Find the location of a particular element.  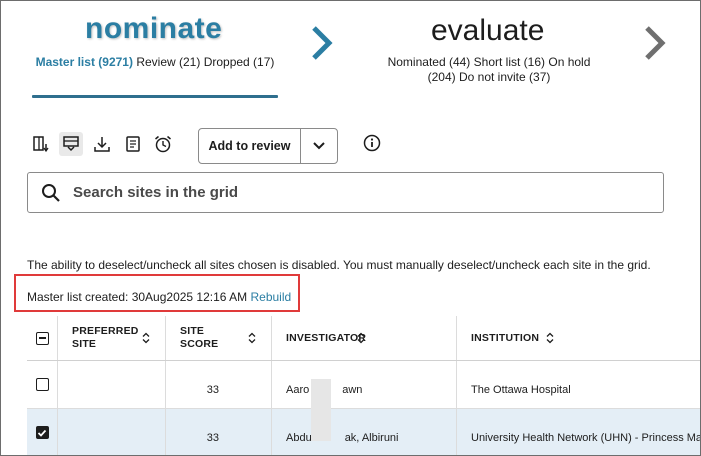

search-input is located at coordinates (353, 192).